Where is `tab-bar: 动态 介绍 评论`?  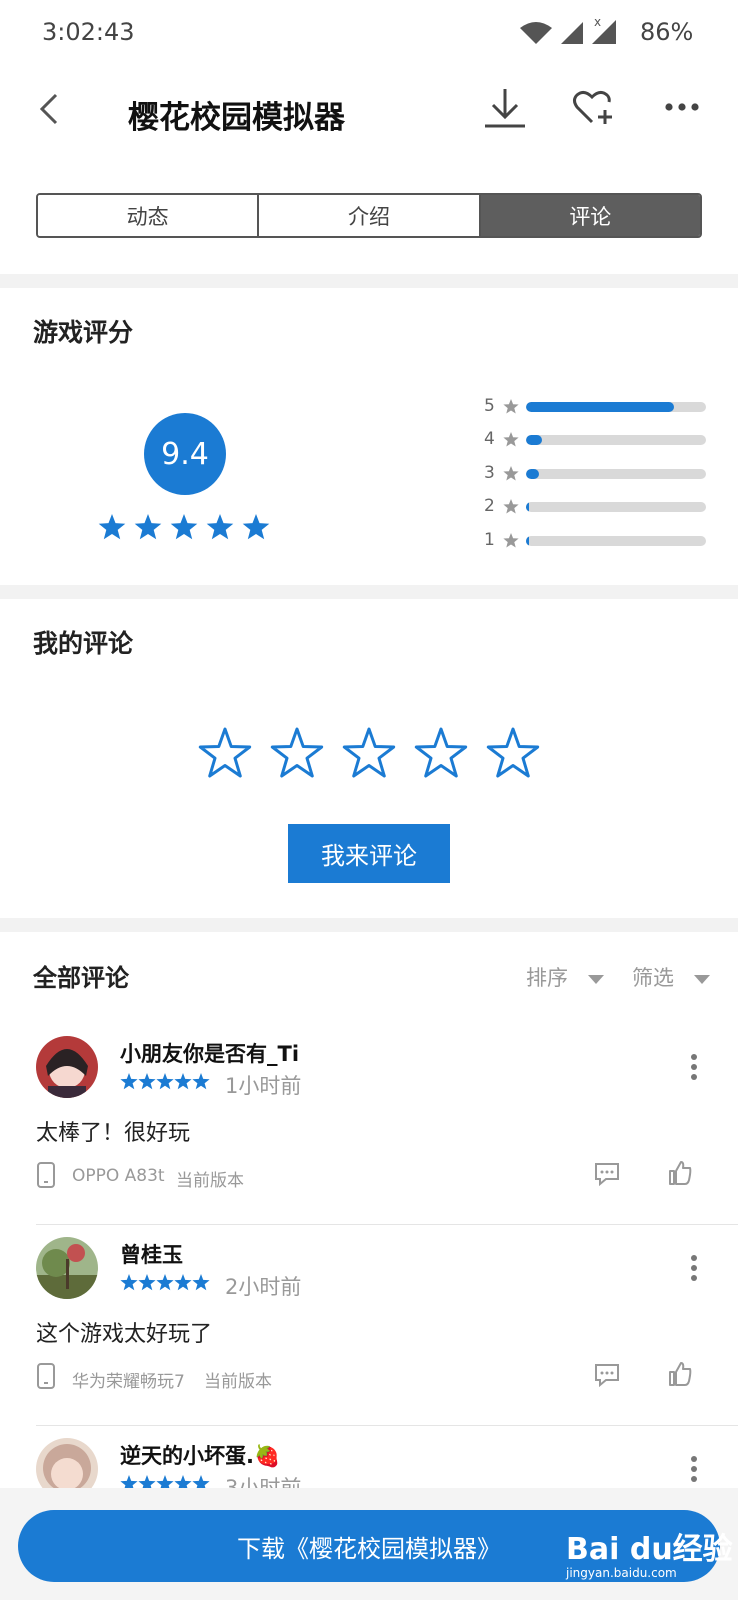 tab-bar: 动态 介绍 评论 is located at coordinates (369, 215).